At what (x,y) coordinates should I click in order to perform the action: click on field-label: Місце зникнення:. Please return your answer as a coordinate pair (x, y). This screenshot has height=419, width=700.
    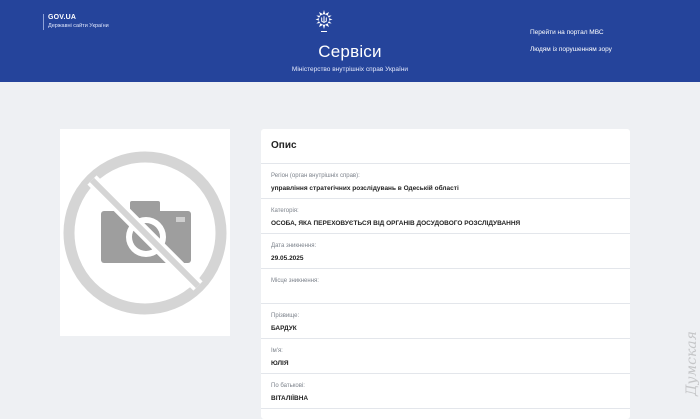
    Looking at the image, I should click on (295, 281).